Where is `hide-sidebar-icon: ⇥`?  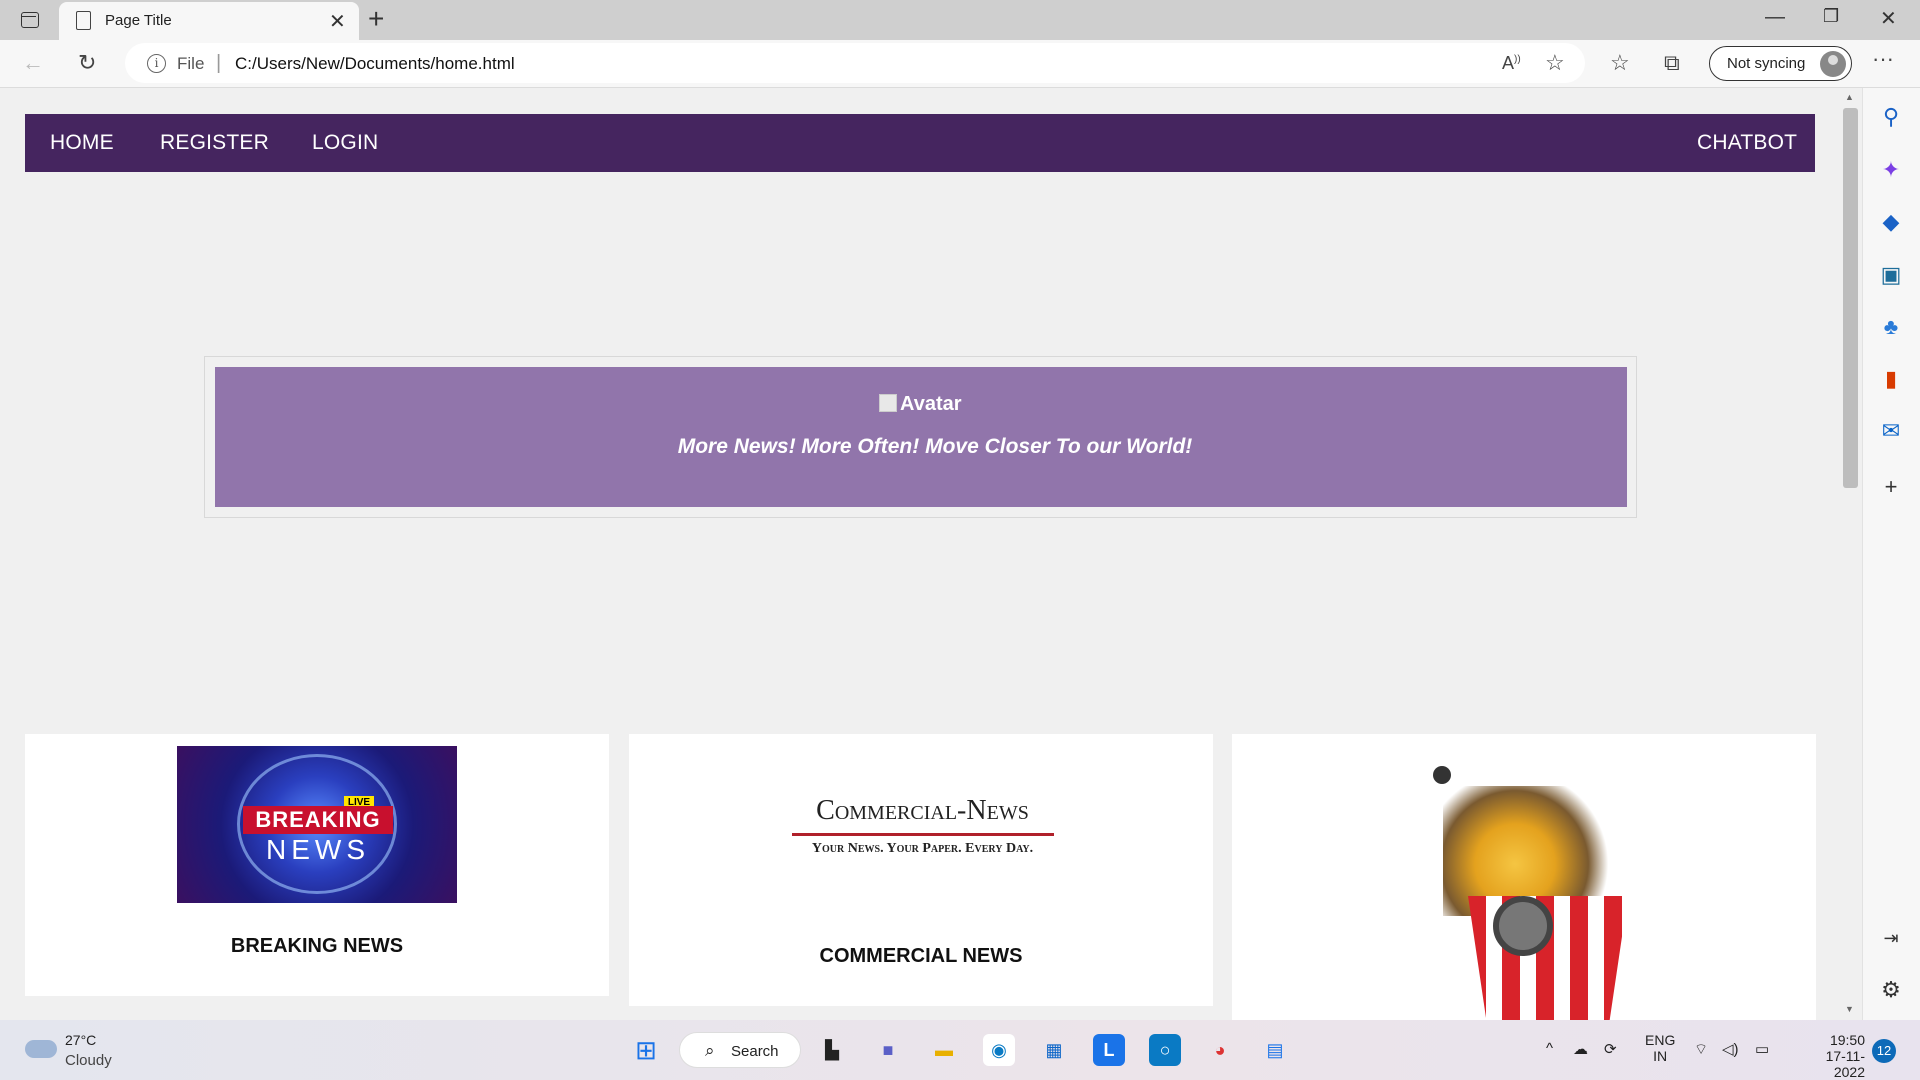 hide-sidebar-icon: ⇥ is located at coordinates (1891, 938).